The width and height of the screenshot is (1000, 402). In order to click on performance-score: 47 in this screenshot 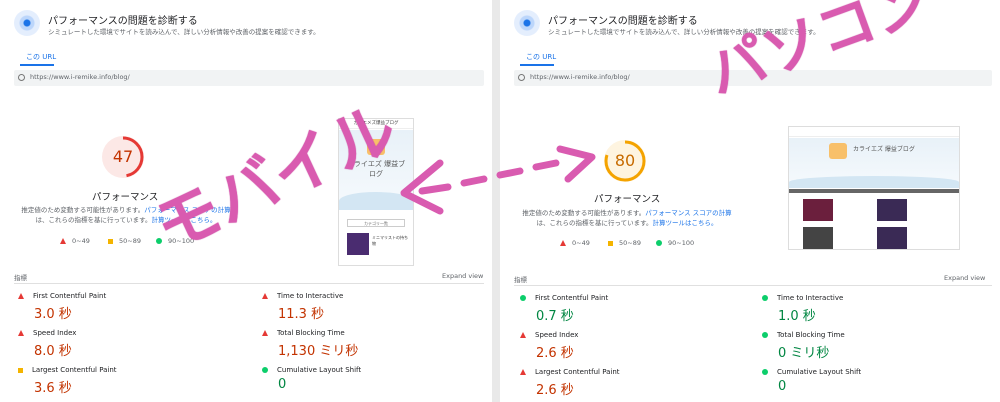, I will do `click(123, 156)`.